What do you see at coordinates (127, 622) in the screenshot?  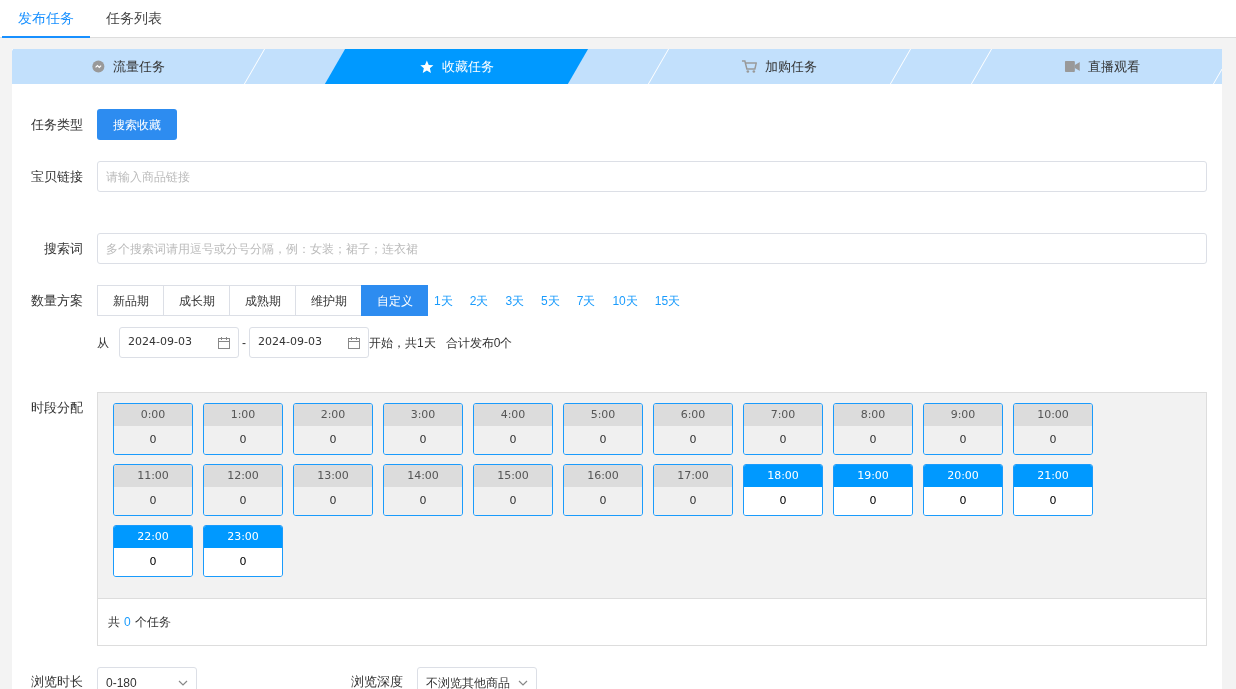 I see `task-count: 0` at bounding box center [127, 622].